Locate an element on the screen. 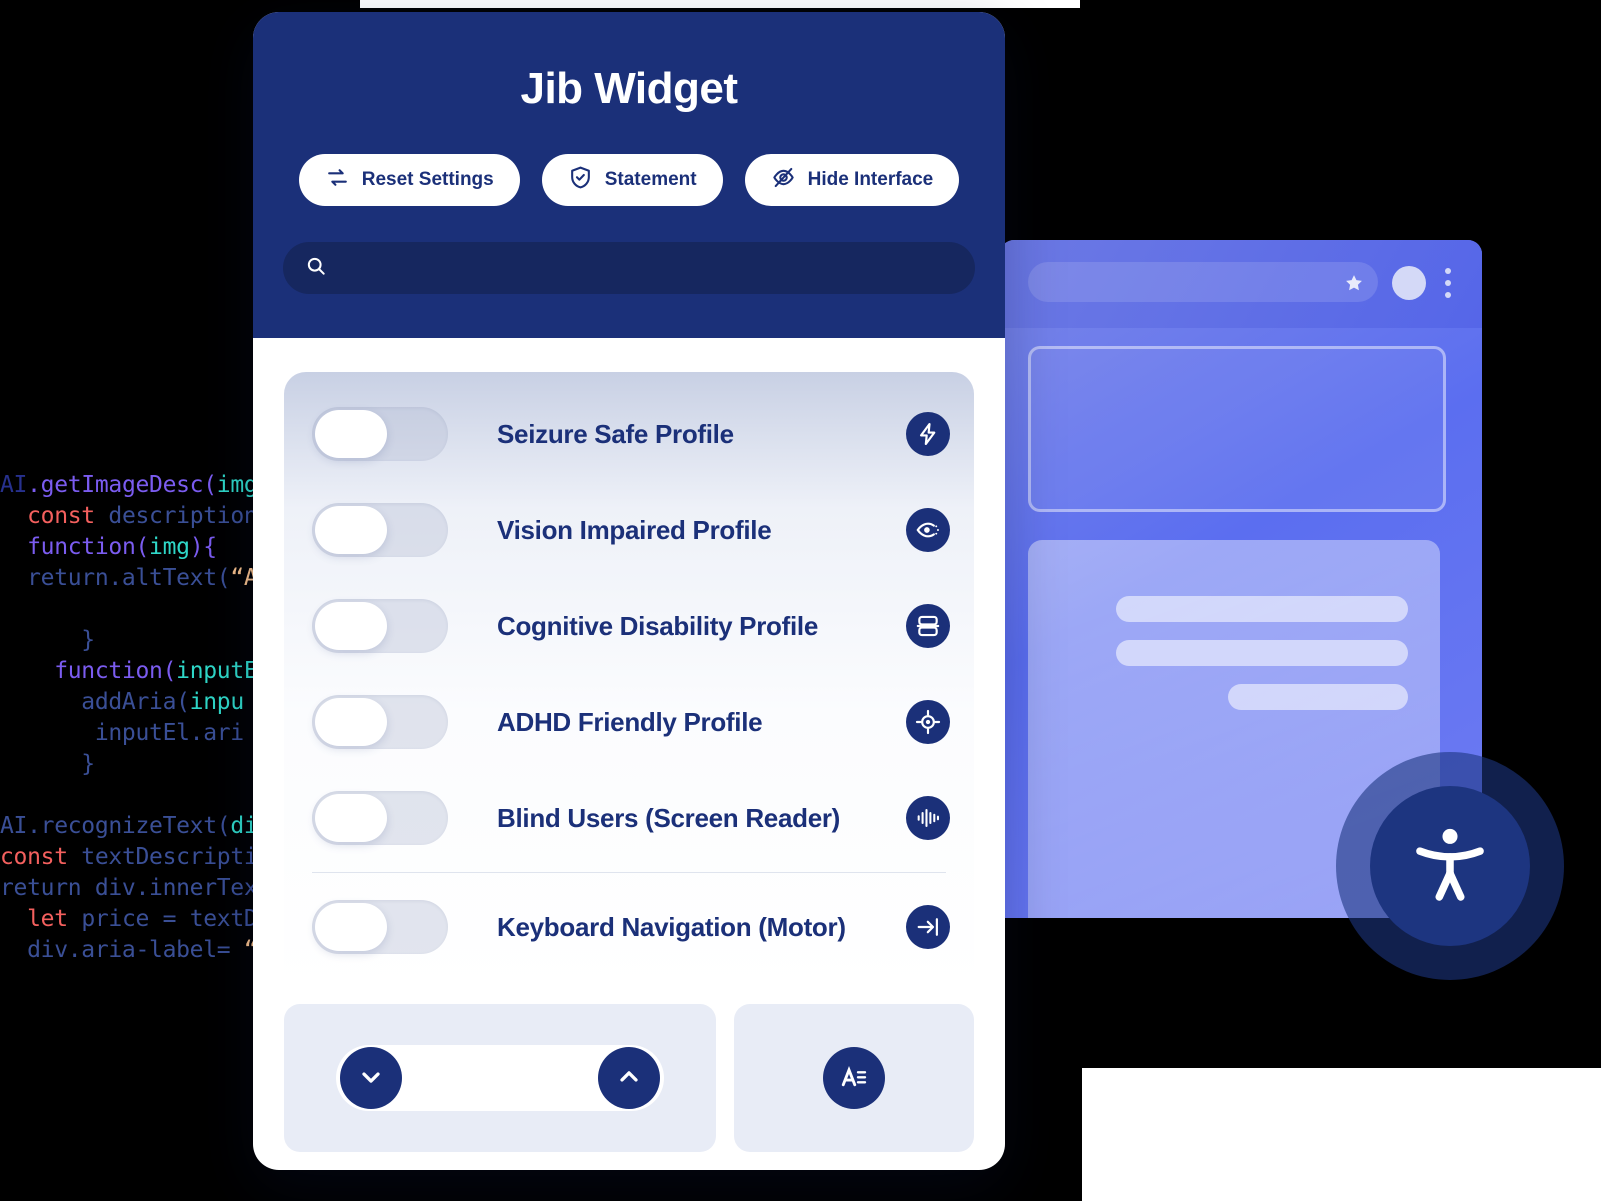 This screenshot has width=1601, height=1201. widget-footer is located at coordinates (629, 1078).